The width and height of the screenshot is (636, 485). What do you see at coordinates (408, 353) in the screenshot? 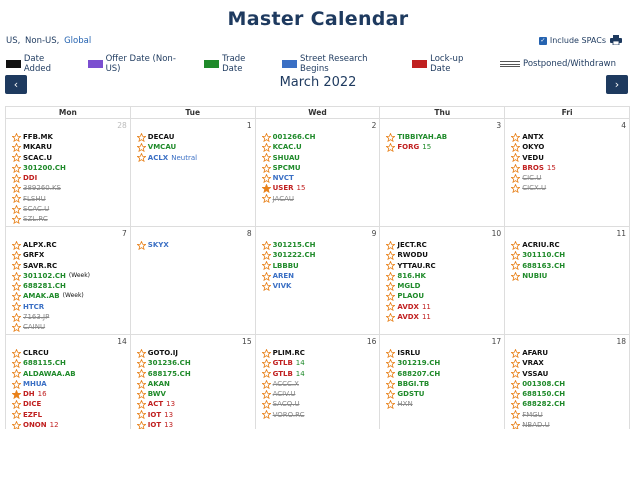
I see `ticker-link: ISRLU` at bounding box center [408, 353].